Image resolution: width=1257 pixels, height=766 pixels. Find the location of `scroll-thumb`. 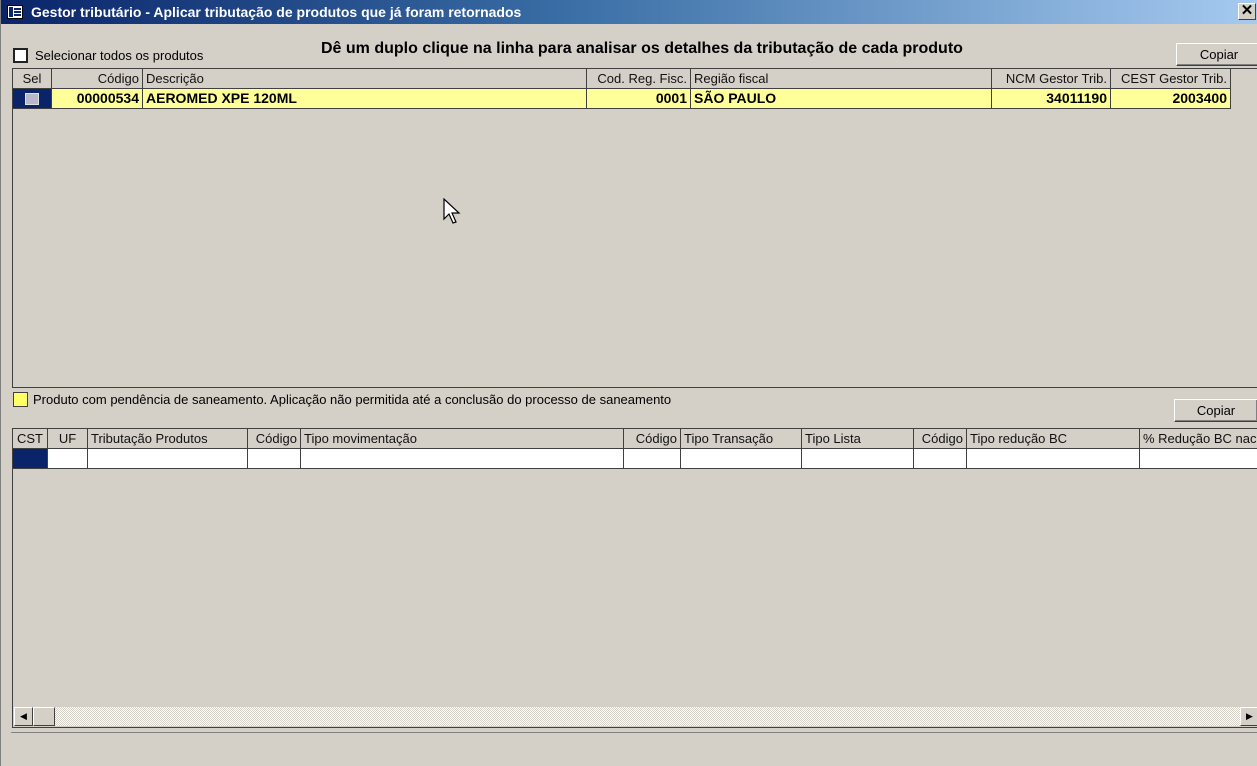

scroll-thumb is located at coordinates (44, 716).